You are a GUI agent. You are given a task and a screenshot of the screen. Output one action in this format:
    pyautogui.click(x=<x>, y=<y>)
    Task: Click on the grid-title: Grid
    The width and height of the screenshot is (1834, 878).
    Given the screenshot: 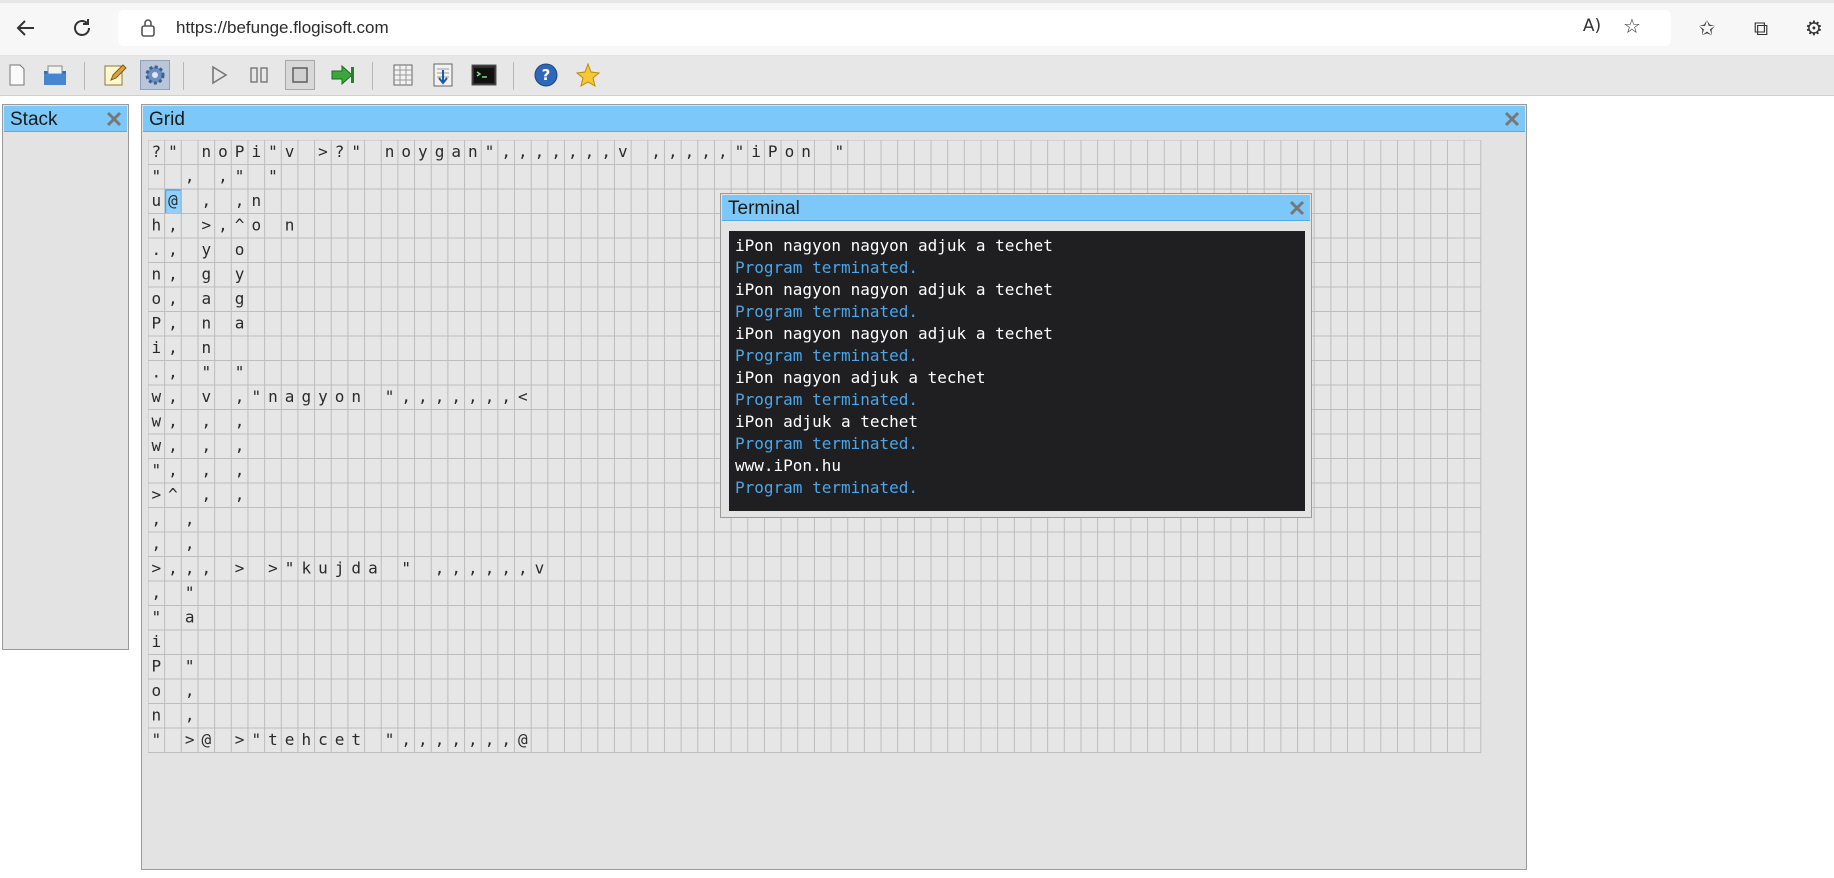 What is the action you would take?
    pyautogui.click(x=167, y=119)
    